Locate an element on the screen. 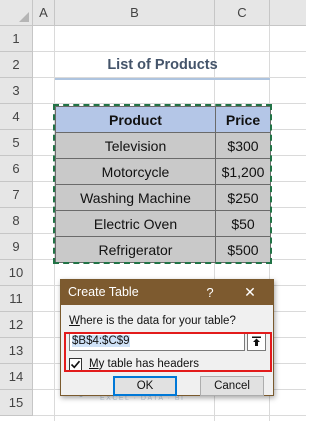  select-all-corner is located at coordinates (16, 13).